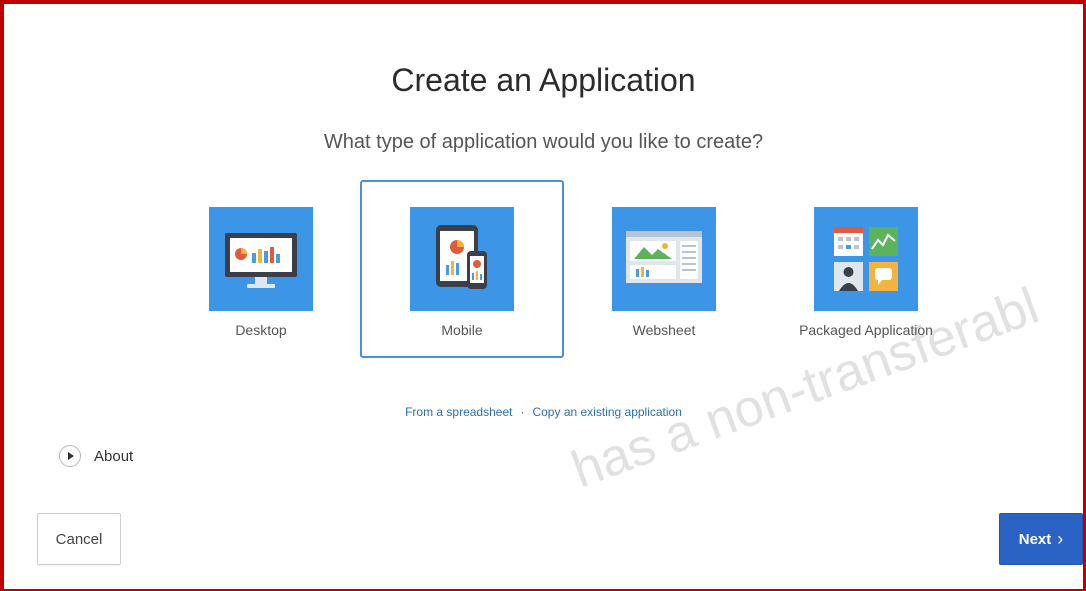  Describe the element at coordinates (79, 539) in the screenshot. I see `cancel-button: Cancel` at that location.